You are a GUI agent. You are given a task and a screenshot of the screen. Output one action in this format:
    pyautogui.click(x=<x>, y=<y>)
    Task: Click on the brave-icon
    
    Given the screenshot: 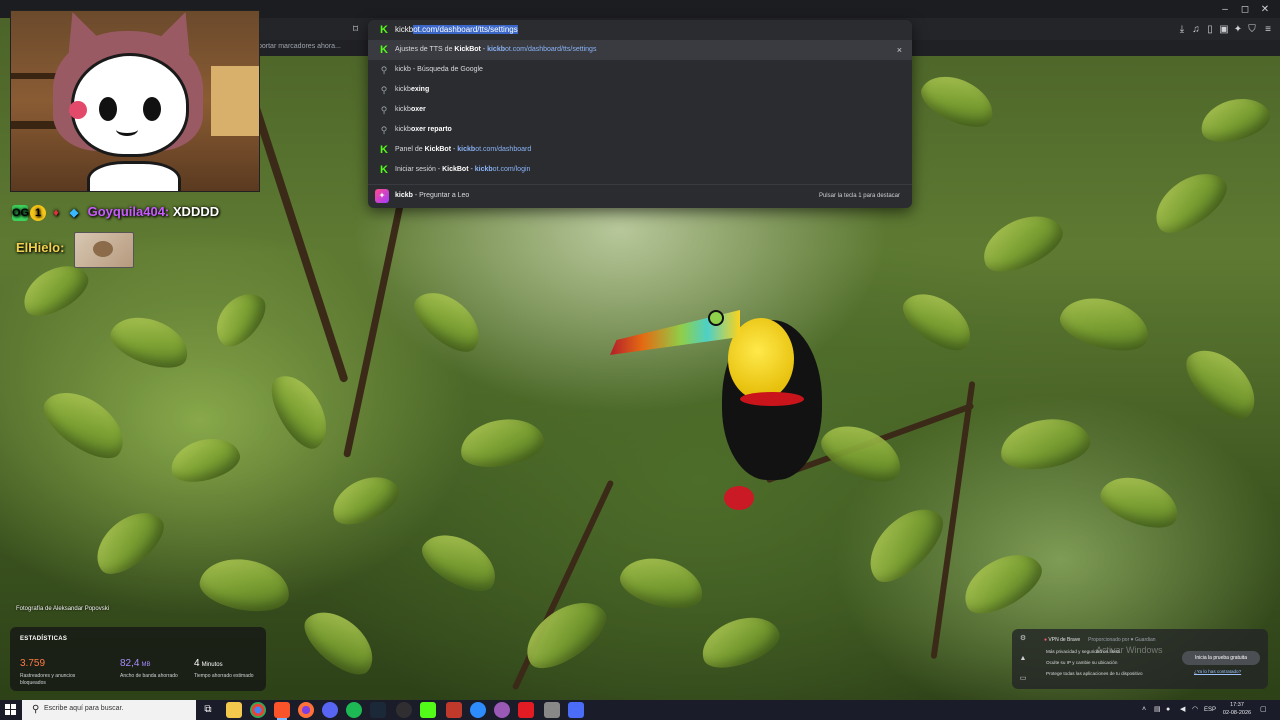 What is the action you would take?
    pyautogui.click(x=282, y=711)
    